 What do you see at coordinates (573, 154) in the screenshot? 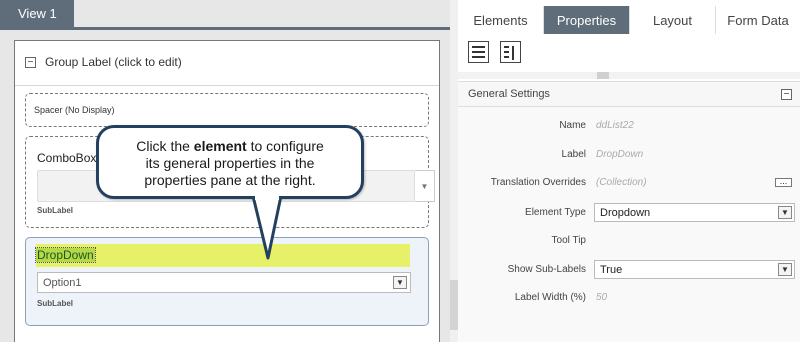
I see `property-label: Label` at bounding box center [573, 154].